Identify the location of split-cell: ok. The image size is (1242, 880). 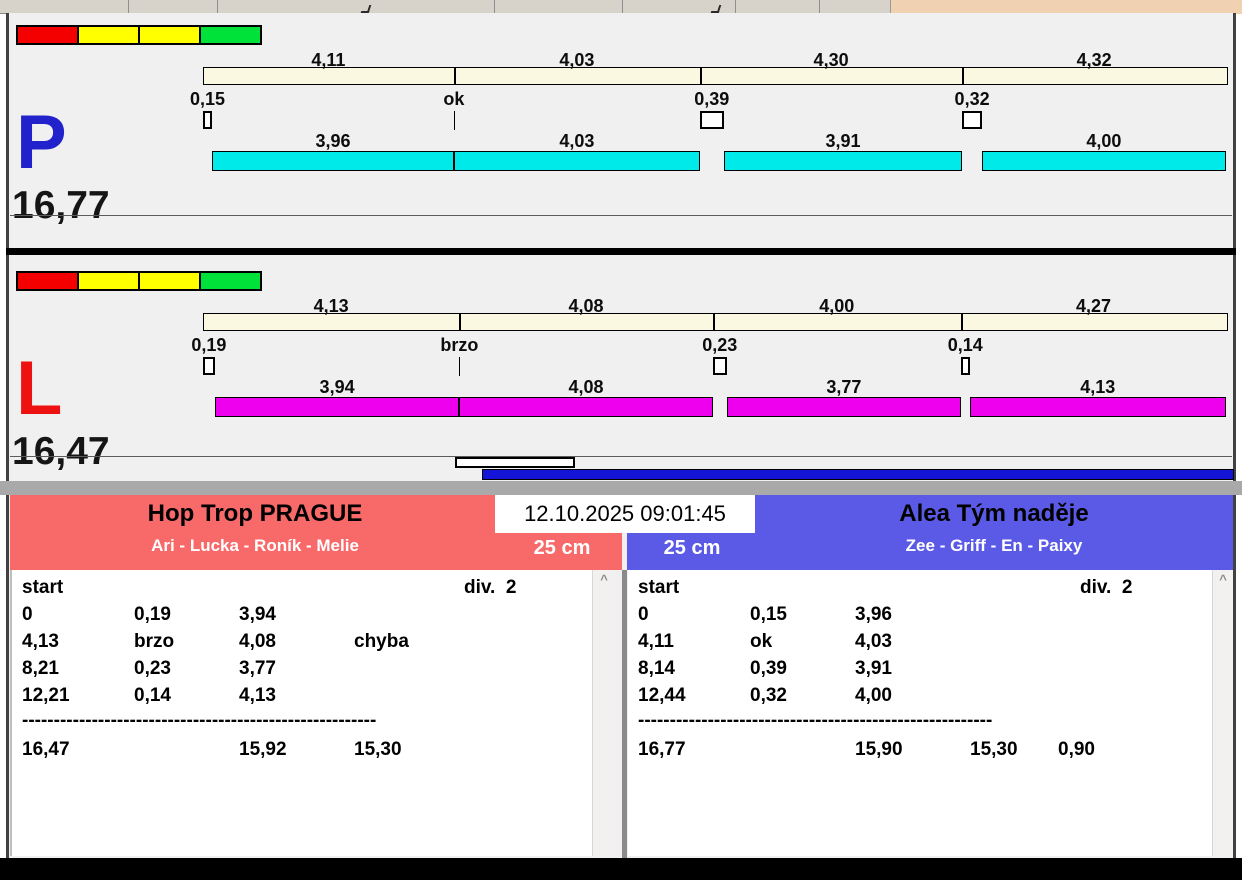
(761, 641).